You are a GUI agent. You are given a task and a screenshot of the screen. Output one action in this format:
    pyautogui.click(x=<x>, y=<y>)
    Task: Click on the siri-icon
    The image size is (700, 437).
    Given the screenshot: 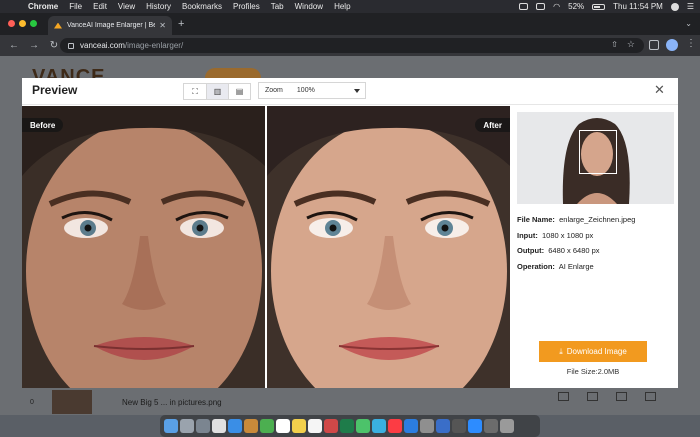 What is the action you would take?
    pyautogui.click(x=674, y=6)
    